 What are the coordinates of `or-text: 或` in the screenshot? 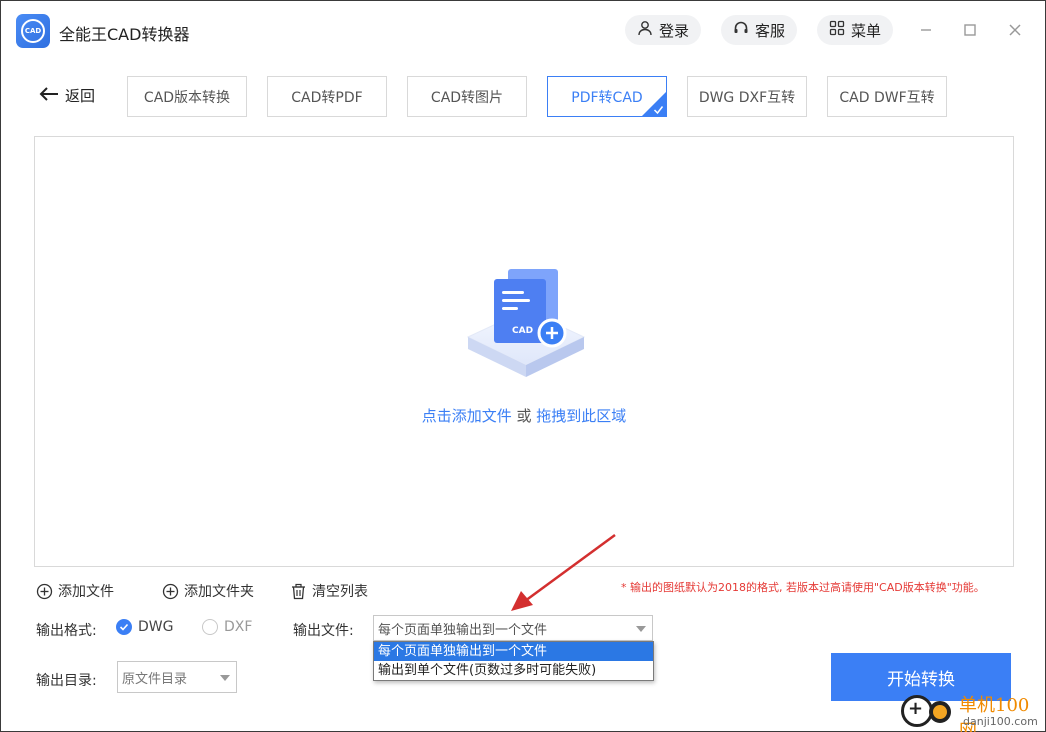 It's located at (524, 416).